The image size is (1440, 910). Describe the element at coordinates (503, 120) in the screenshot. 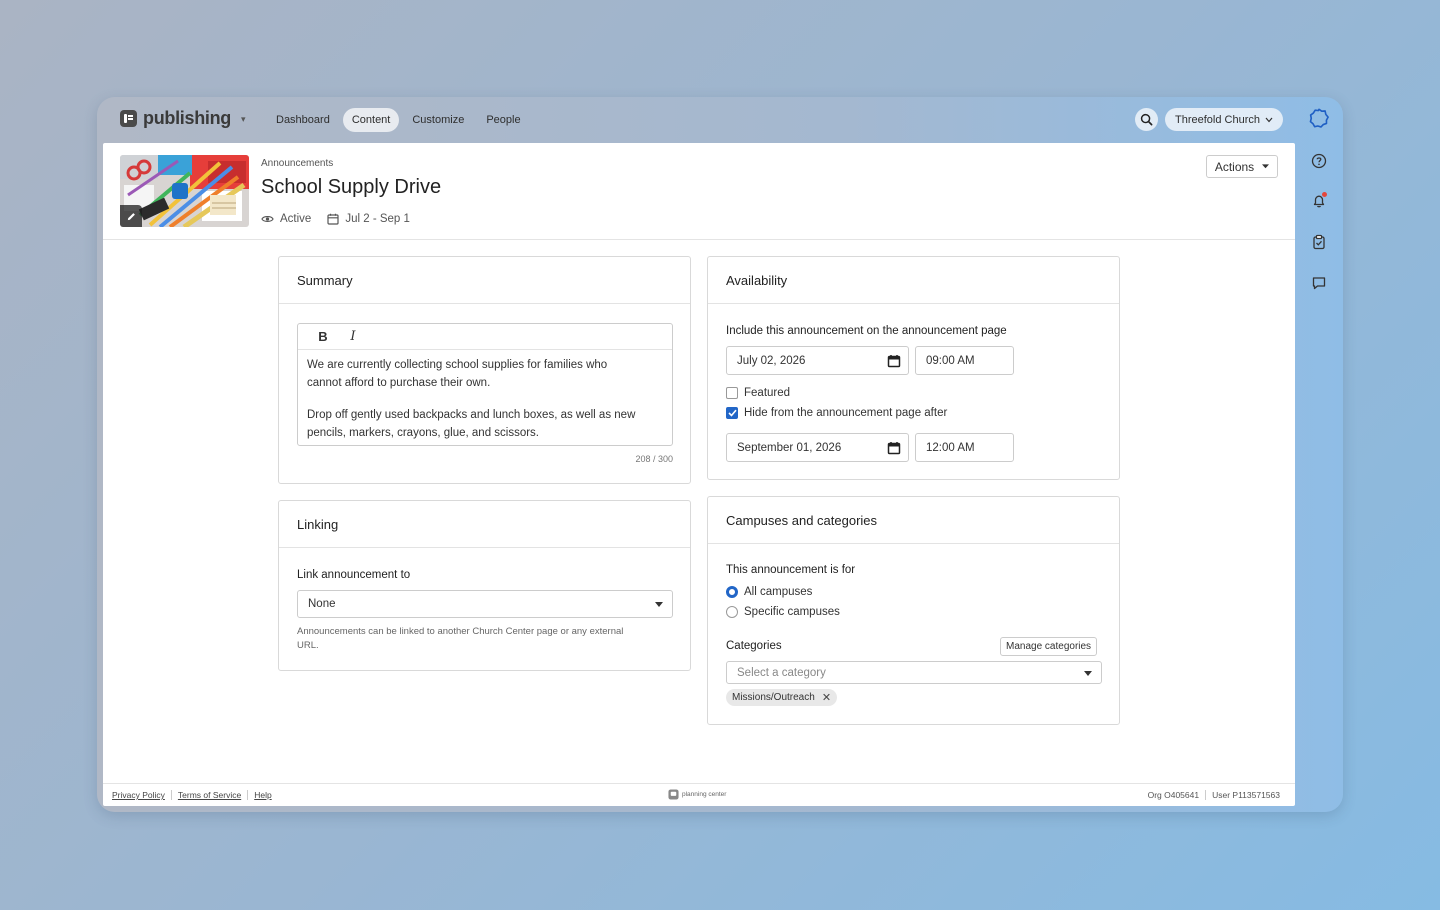

I see `nav-people: People` at that location.